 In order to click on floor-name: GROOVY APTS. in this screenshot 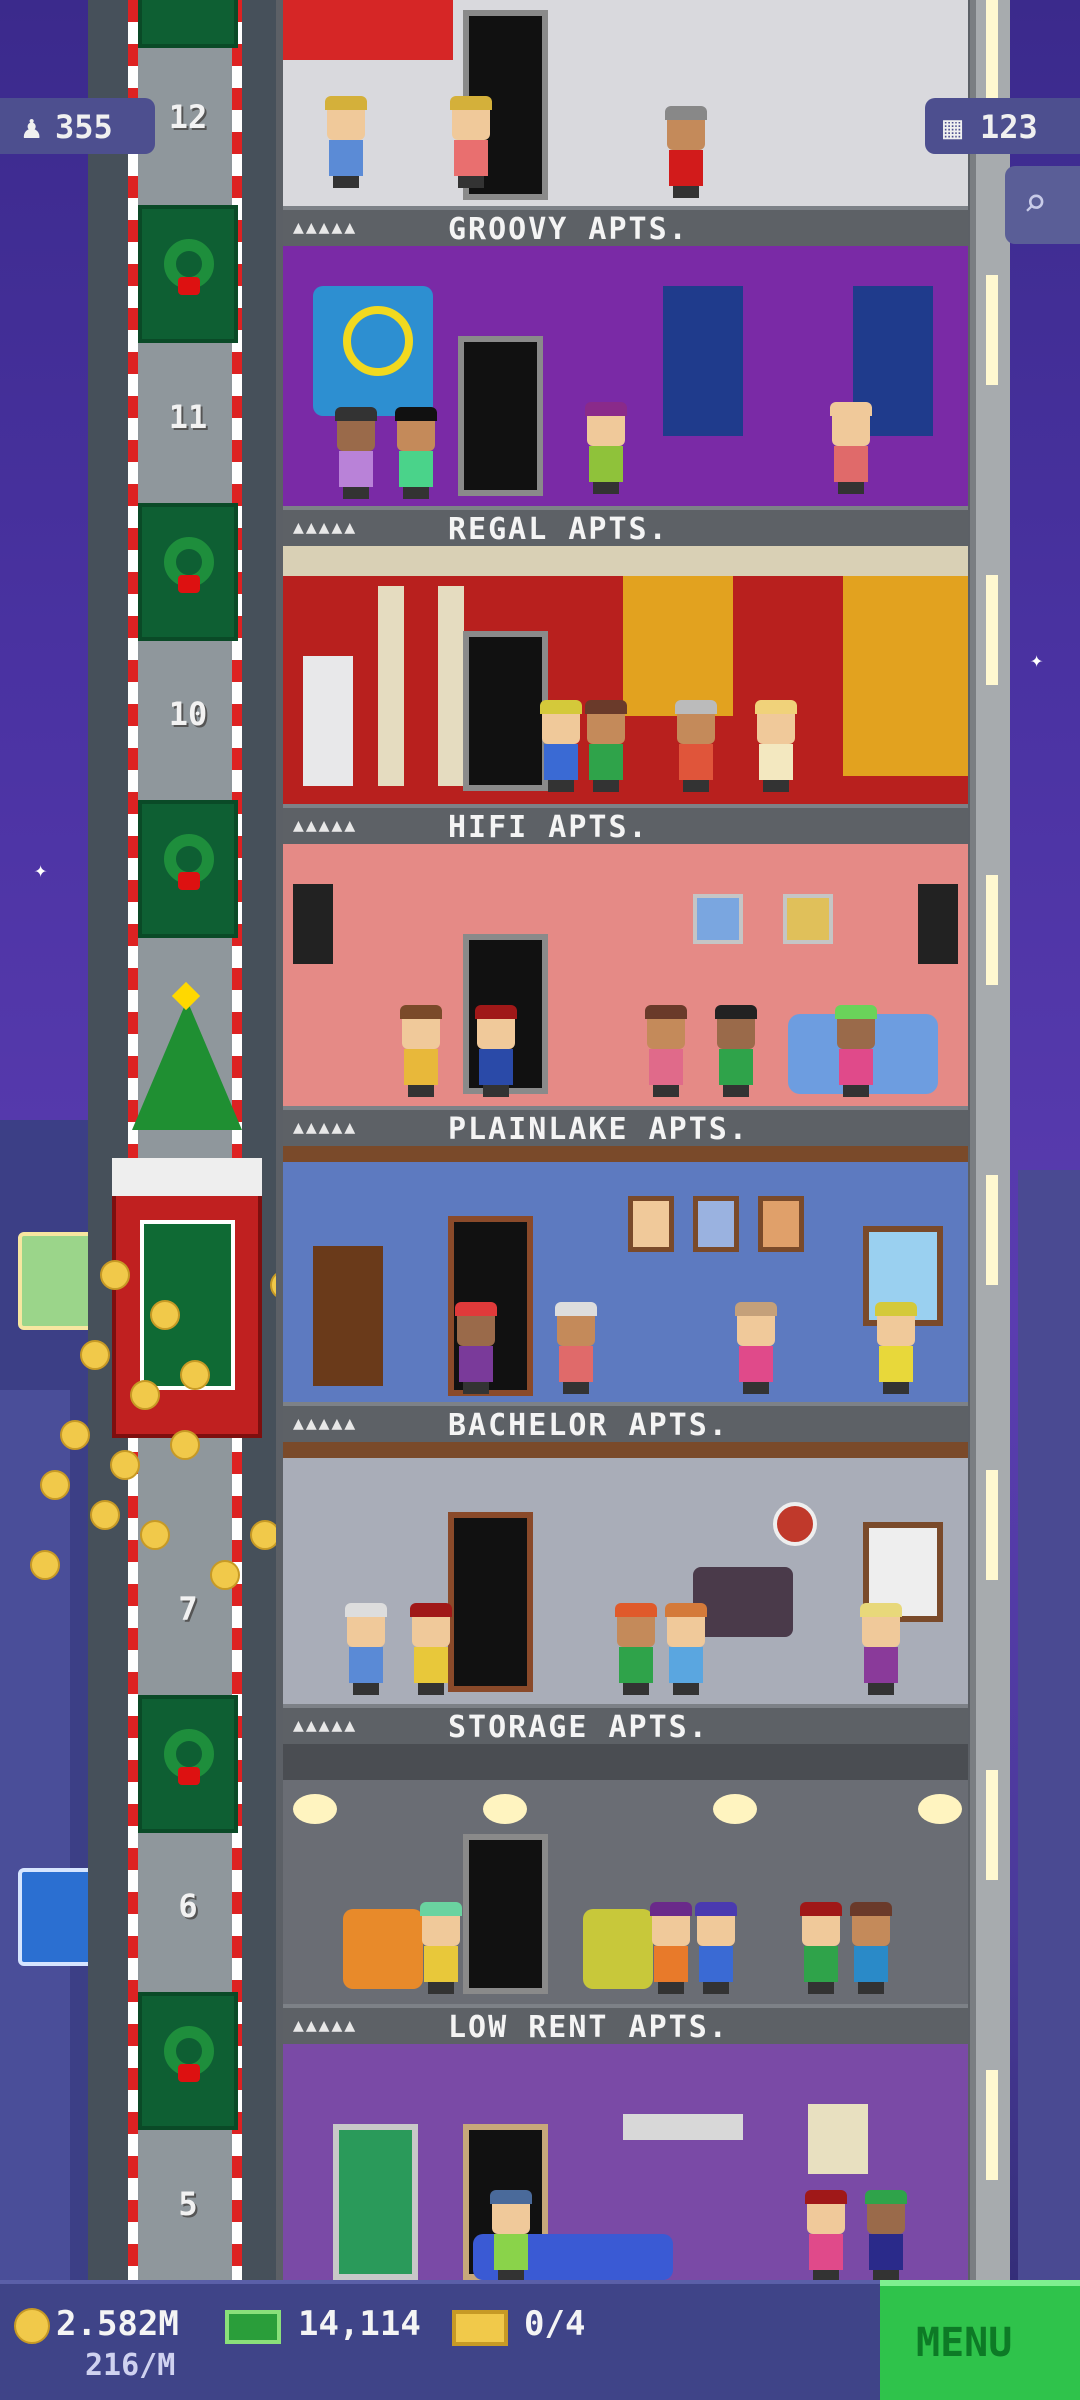, I will do `click(568, 229)`.